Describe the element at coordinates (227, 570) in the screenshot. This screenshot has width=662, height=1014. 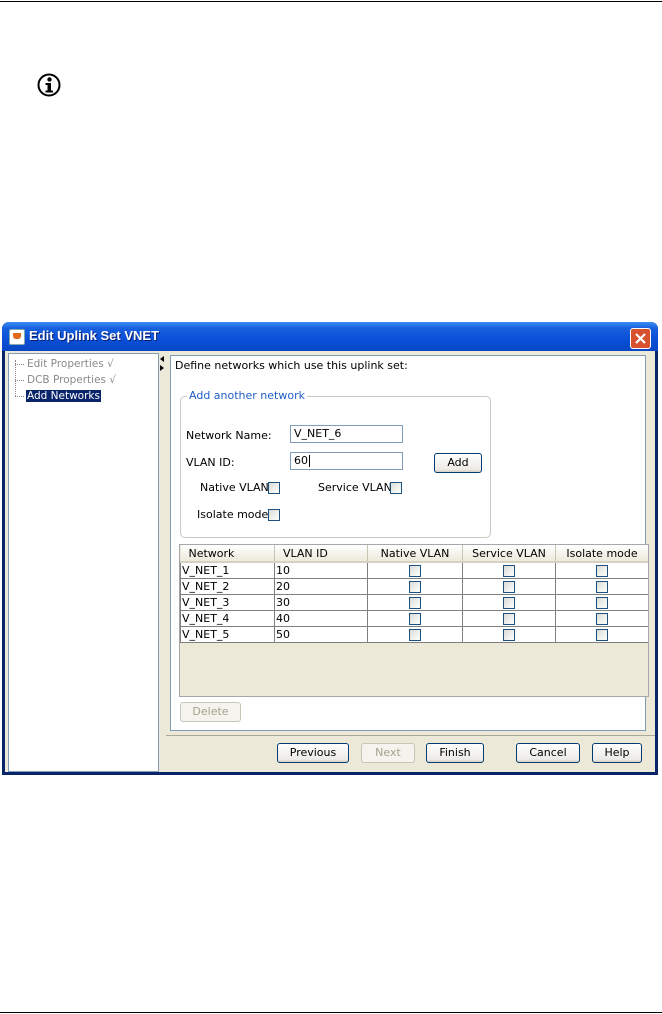
I see `network-cell: V_NET_1` at that location.